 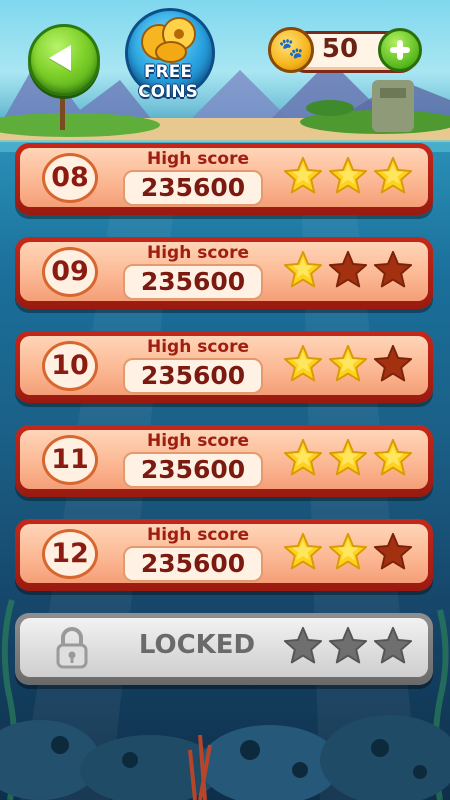 I want to click on back-arrow-icon, so click(x=60, y=58).